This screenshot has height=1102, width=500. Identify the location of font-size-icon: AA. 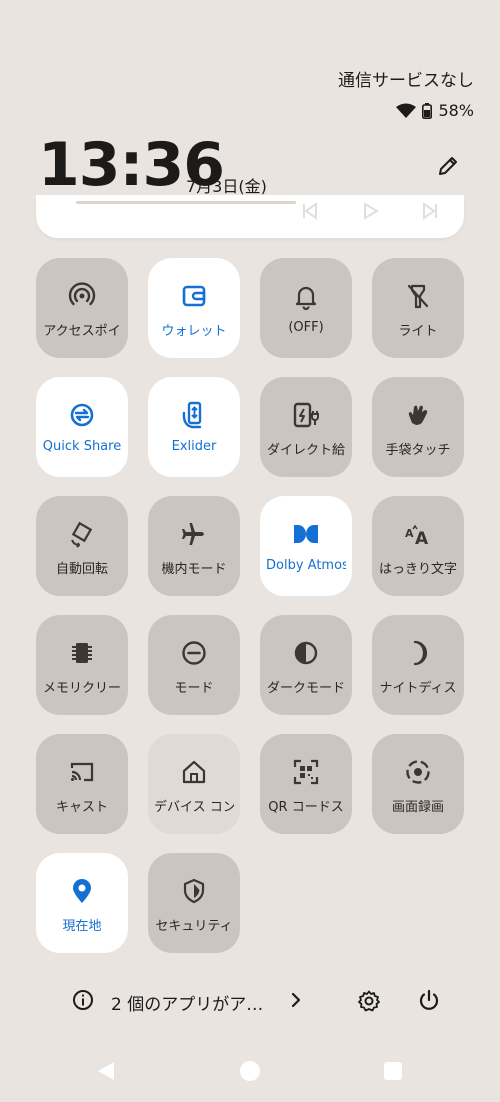
(418, 534).